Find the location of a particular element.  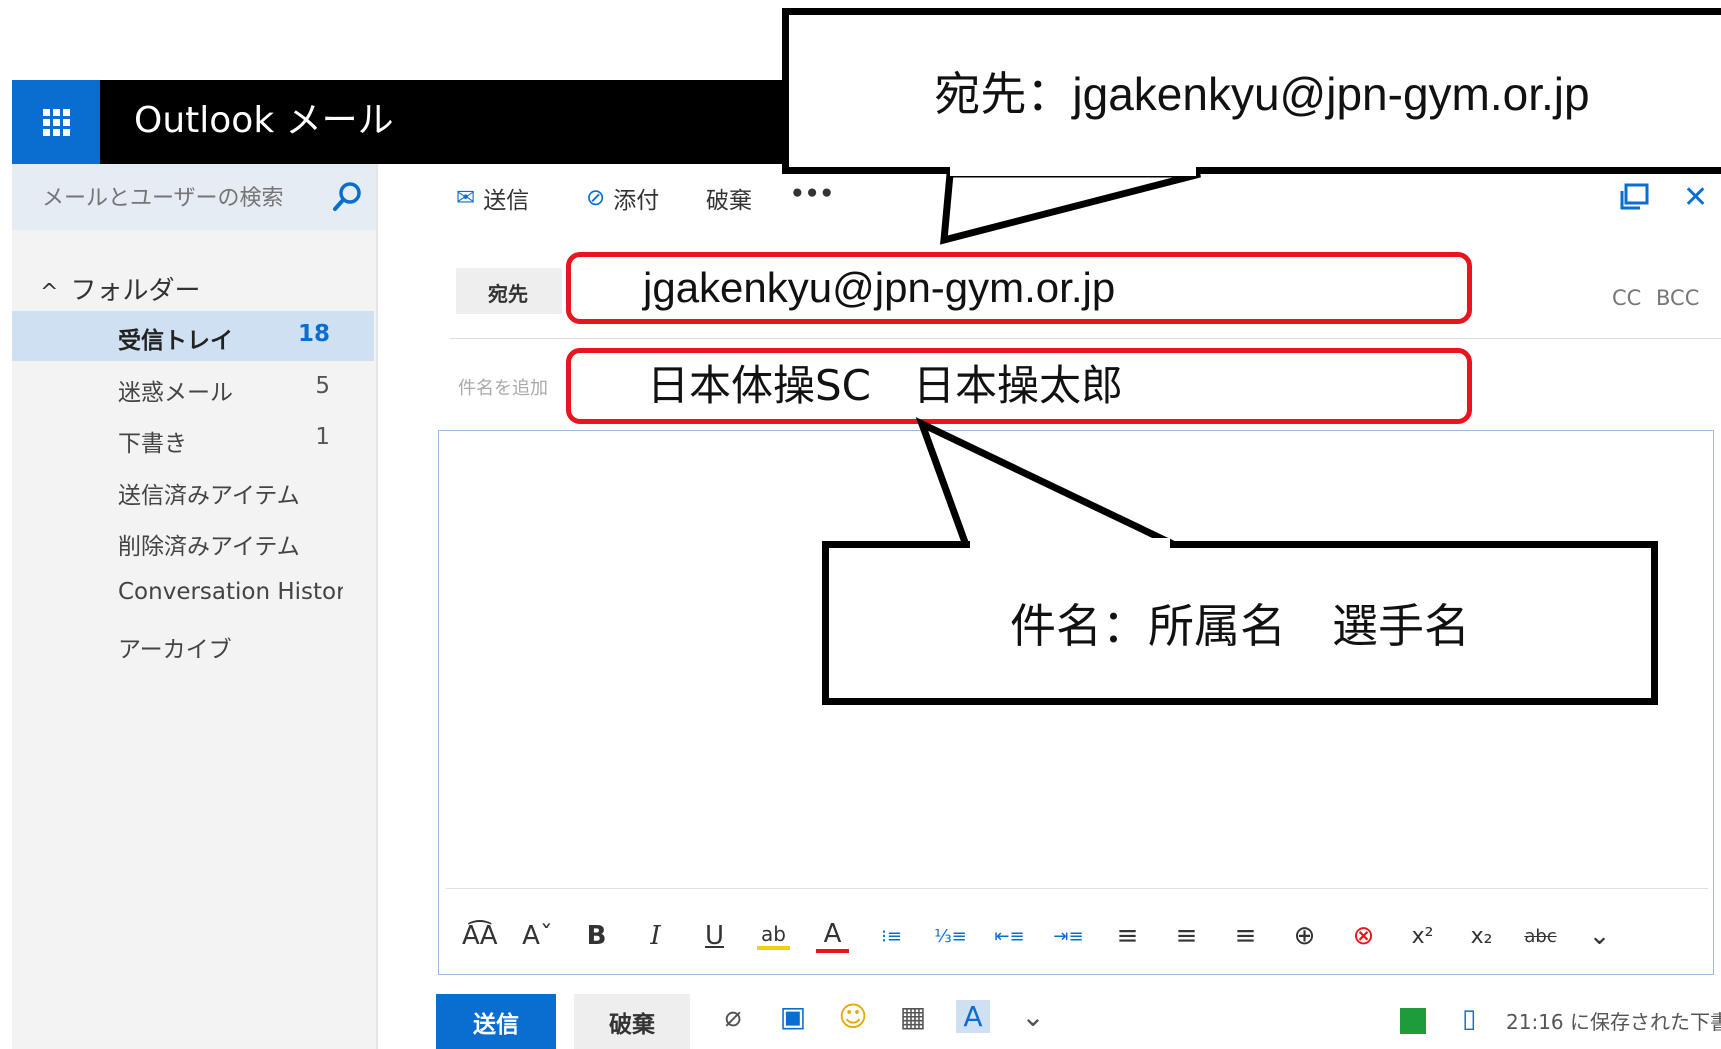

folder-item-archive: アーカイブ is located at coordinates (193, 645).